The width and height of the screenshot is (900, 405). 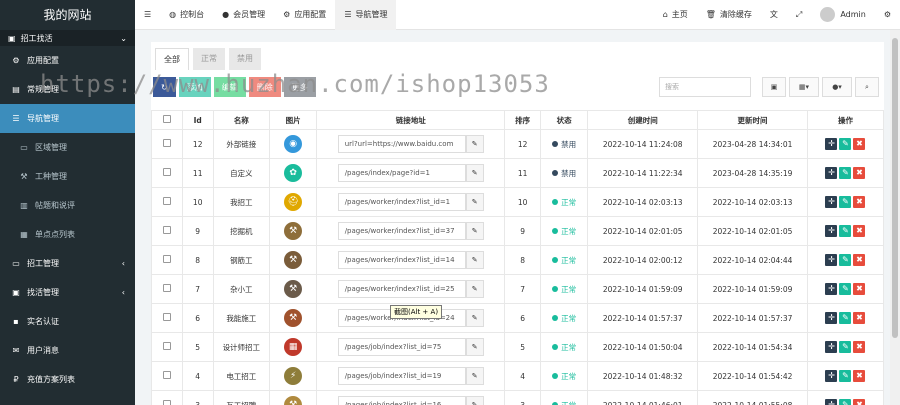 What do you see at coordinates (799, 15) in the screenshot?
I see `fullscreen-button: ⤢` at bounding box center [799, 15].